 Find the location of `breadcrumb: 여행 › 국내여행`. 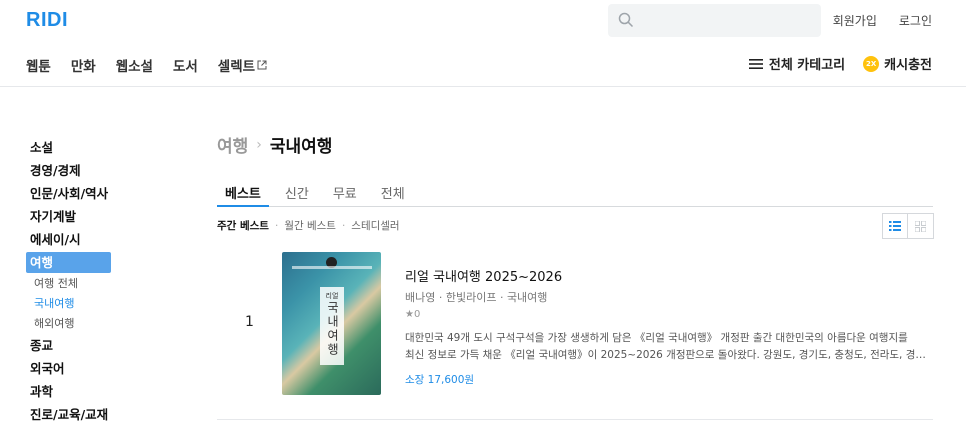

breadcrumb: 여행 › 국내여행 is located at coordinates (275, 145).